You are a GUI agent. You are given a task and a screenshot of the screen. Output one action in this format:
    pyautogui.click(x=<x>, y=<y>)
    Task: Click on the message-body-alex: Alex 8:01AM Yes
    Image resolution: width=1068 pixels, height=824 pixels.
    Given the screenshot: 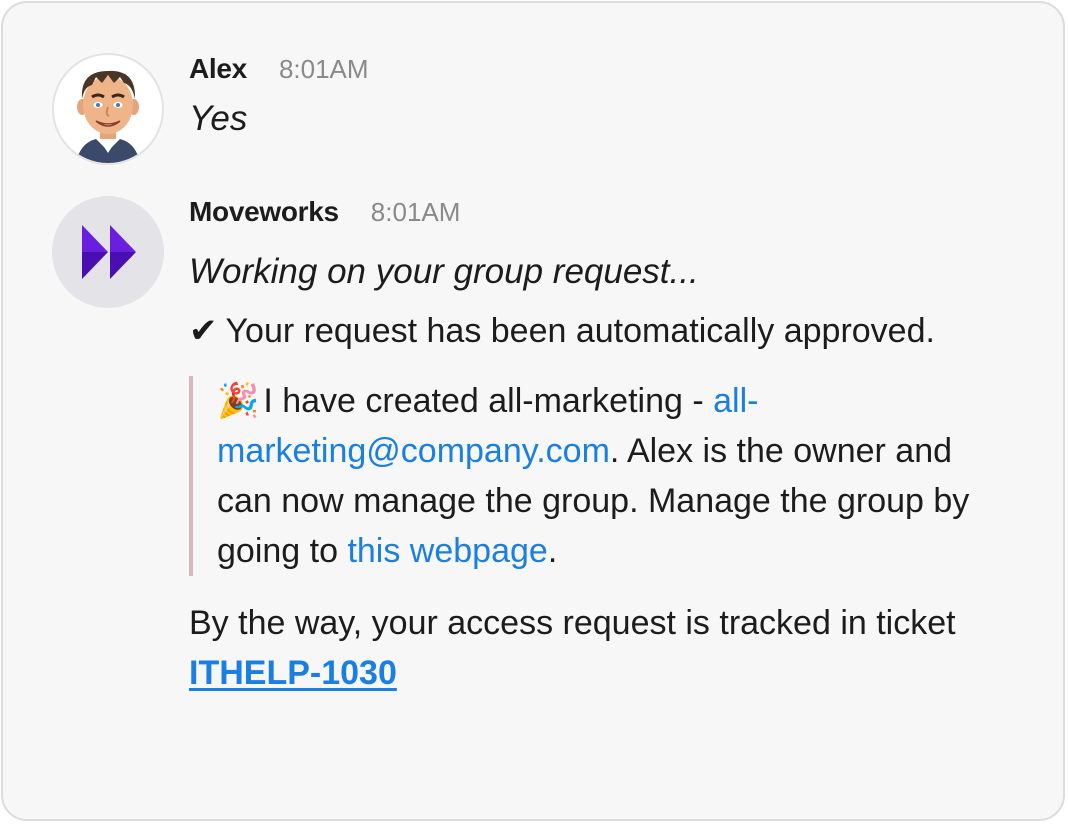 What is the action you would take?
    pyautogui.click(x=606, y=97)
    